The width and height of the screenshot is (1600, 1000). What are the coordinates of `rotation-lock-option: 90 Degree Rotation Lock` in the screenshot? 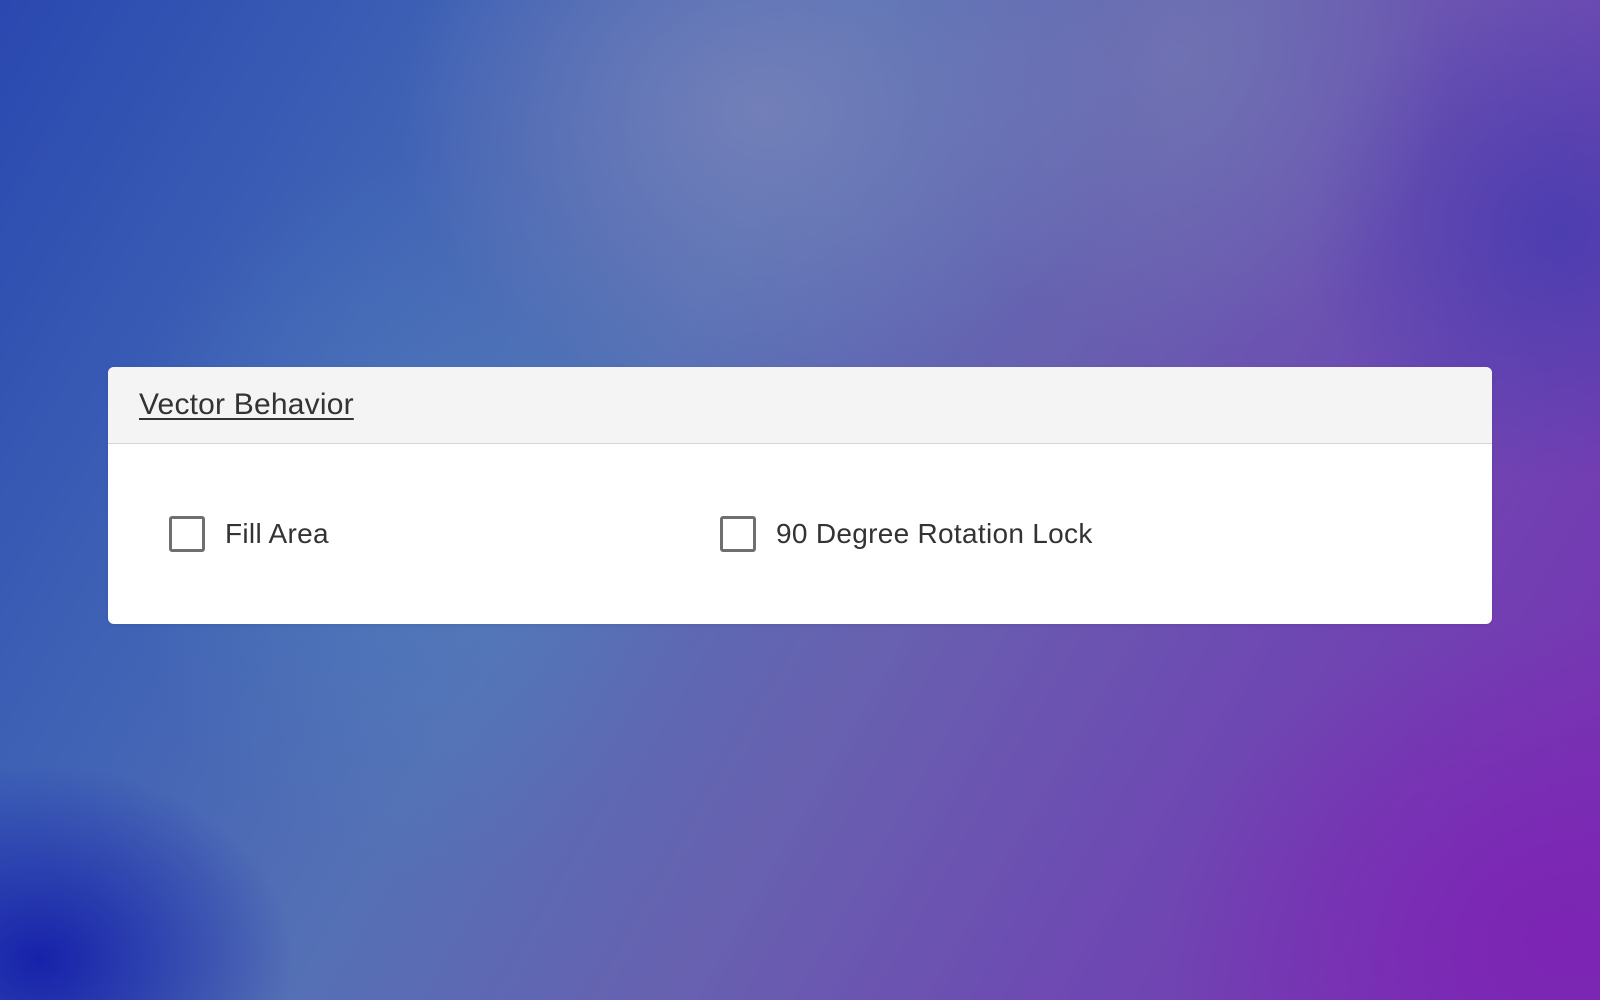 It's located at (906, 534).